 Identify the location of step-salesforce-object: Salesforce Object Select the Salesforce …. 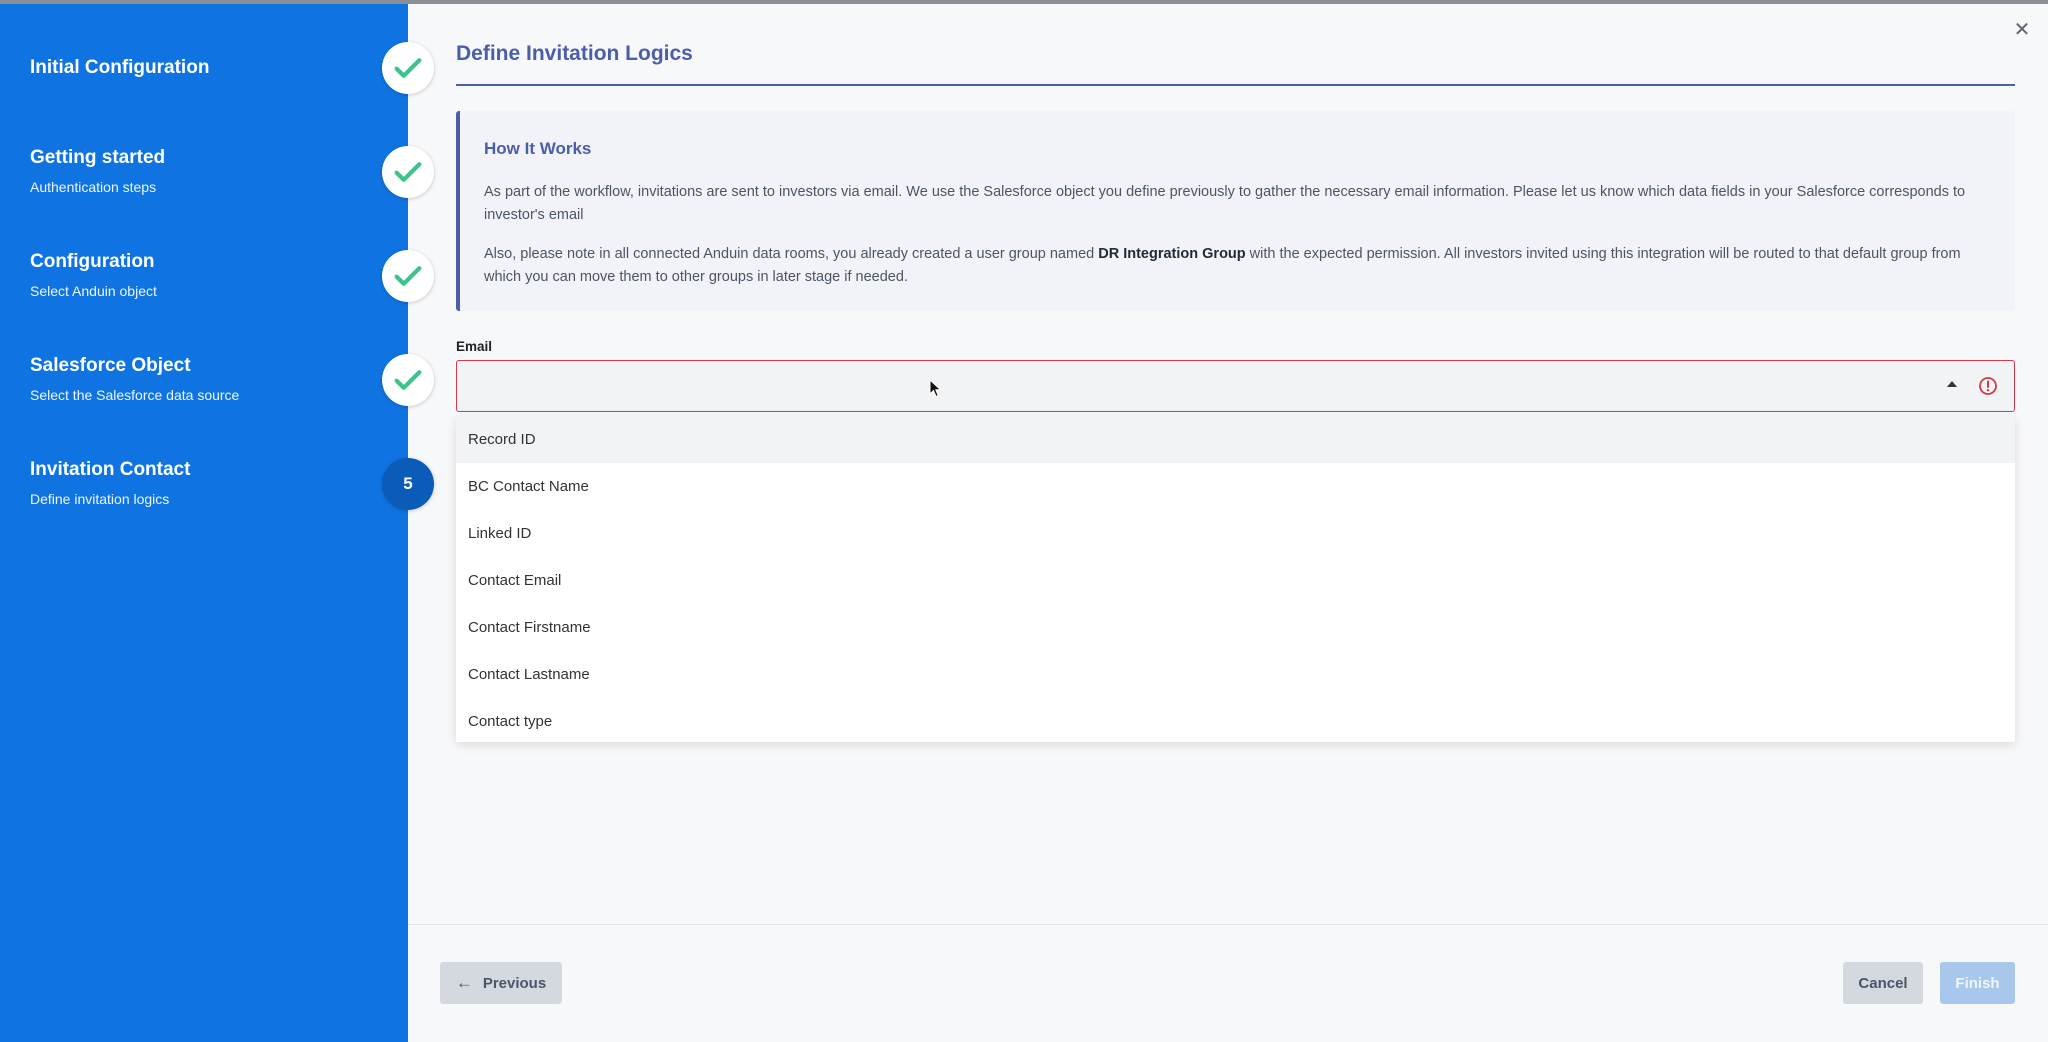
(134, 379).